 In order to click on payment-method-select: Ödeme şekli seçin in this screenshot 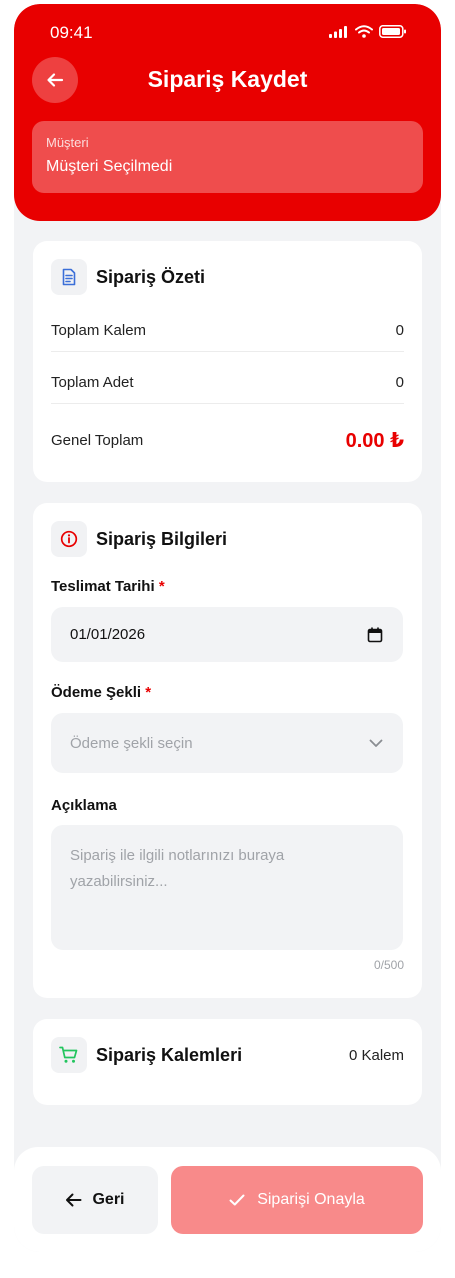, I will do `click(227, 743)`.